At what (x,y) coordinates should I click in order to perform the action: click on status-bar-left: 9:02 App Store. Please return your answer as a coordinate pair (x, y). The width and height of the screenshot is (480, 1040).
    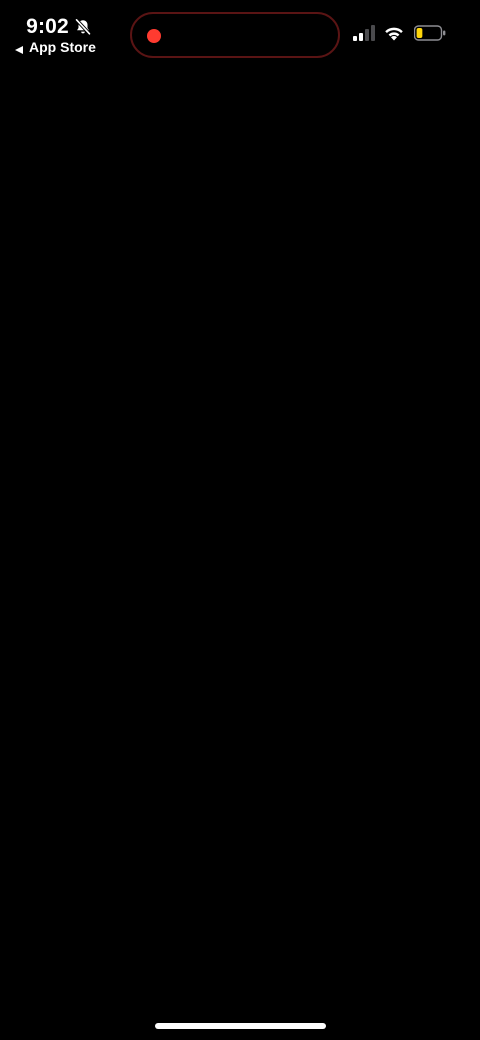
    Looking at the image, I should click on (69, 35).